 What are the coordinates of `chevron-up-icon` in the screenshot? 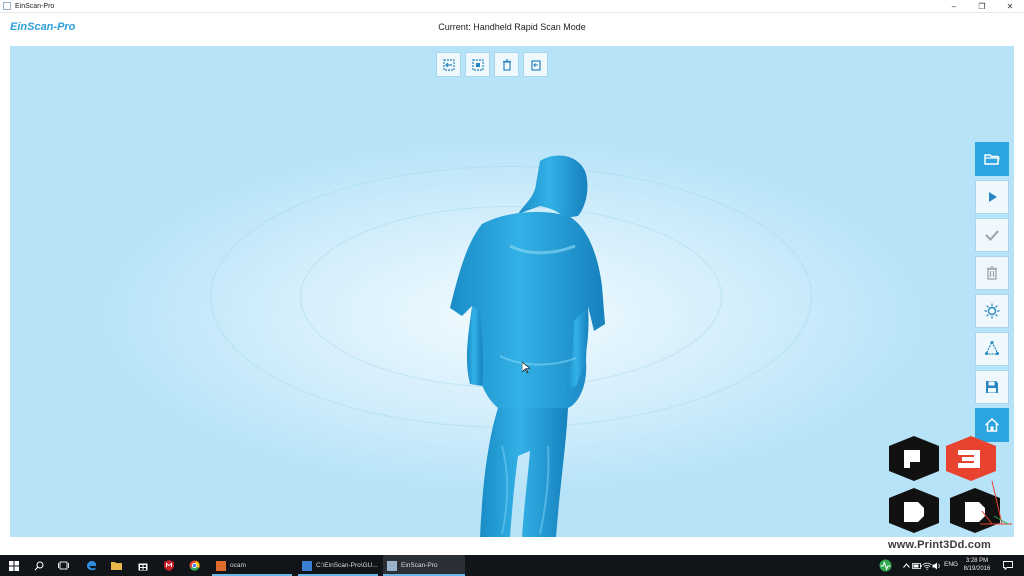 It's located at (906, 565).